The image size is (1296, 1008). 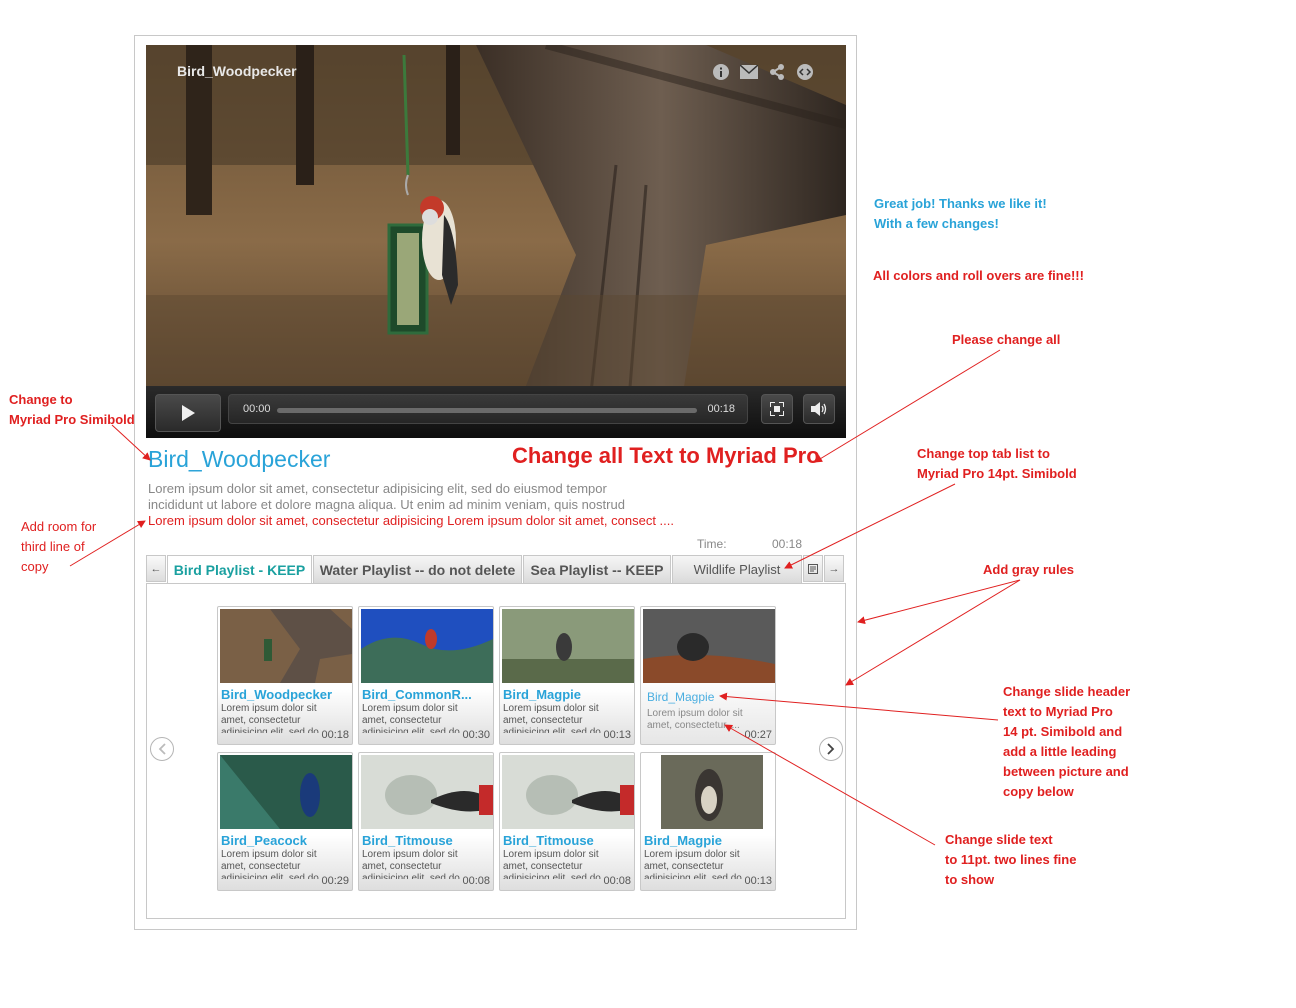 I want to click on card-duration: 00:18, so click(x=335, y=735).